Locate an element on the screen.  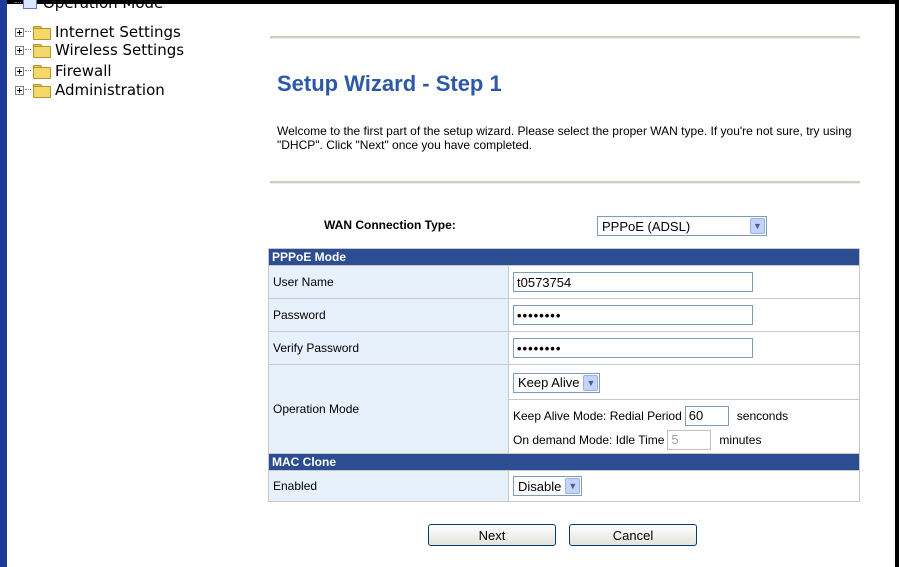
table-row: Password •••••••• is located at coordinates (564, 315).